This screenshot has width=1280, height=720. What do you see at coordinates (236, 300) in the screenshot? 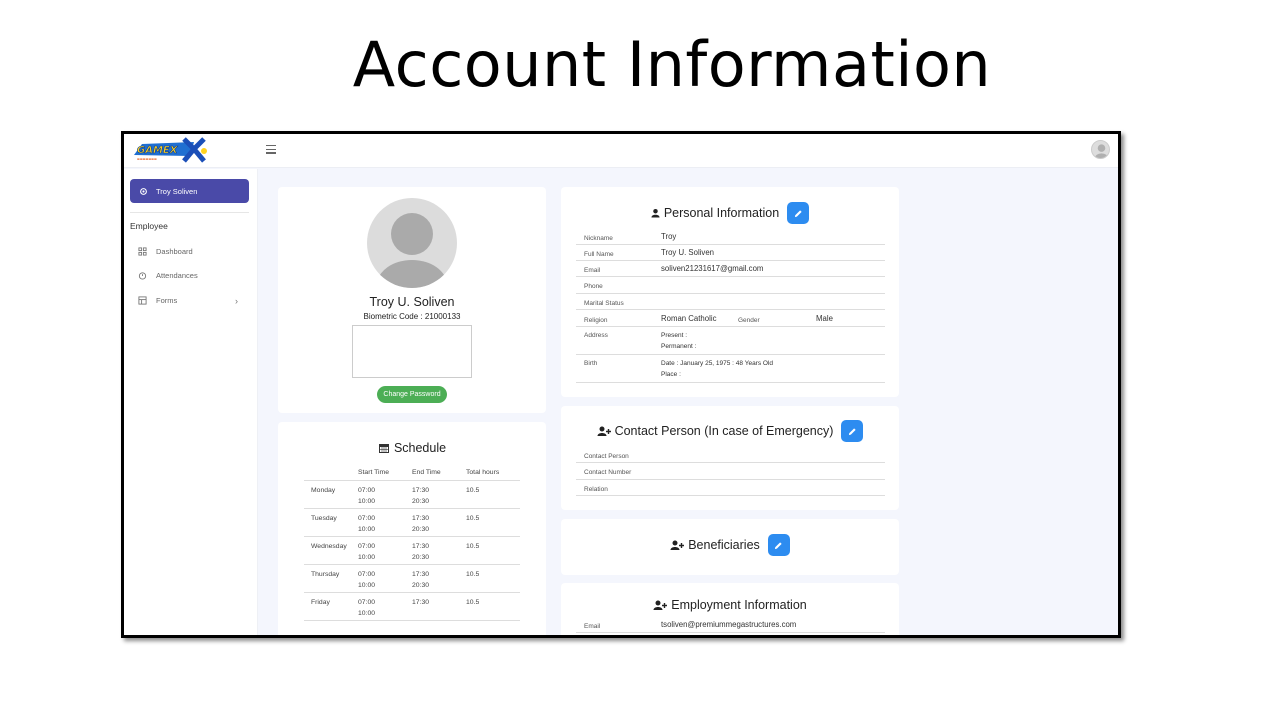
I see `chevron-right-icon: ›` at bounding box center [236, 300].